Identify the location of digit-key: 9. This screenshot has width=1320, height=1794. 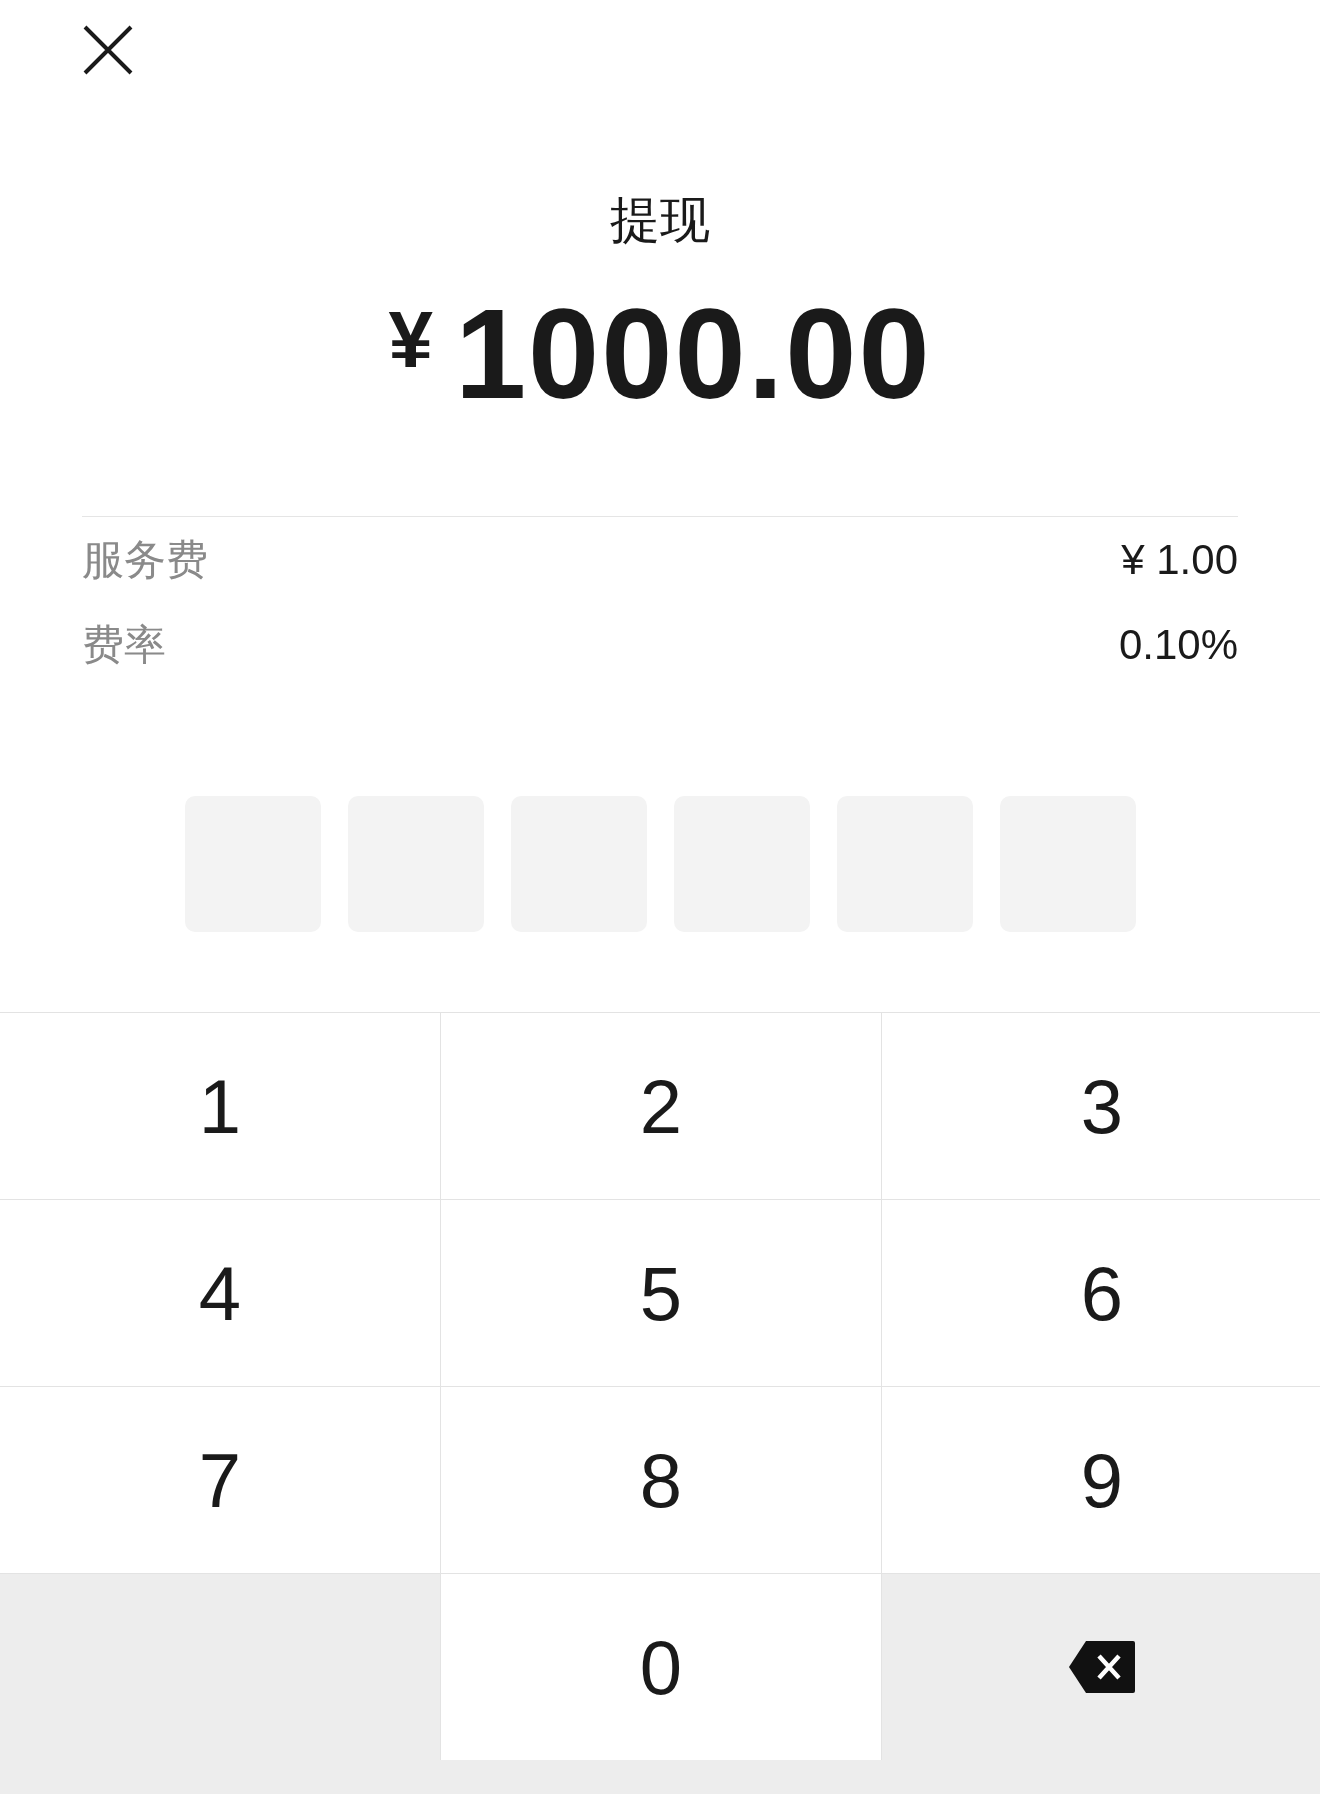
(1101, 1480).